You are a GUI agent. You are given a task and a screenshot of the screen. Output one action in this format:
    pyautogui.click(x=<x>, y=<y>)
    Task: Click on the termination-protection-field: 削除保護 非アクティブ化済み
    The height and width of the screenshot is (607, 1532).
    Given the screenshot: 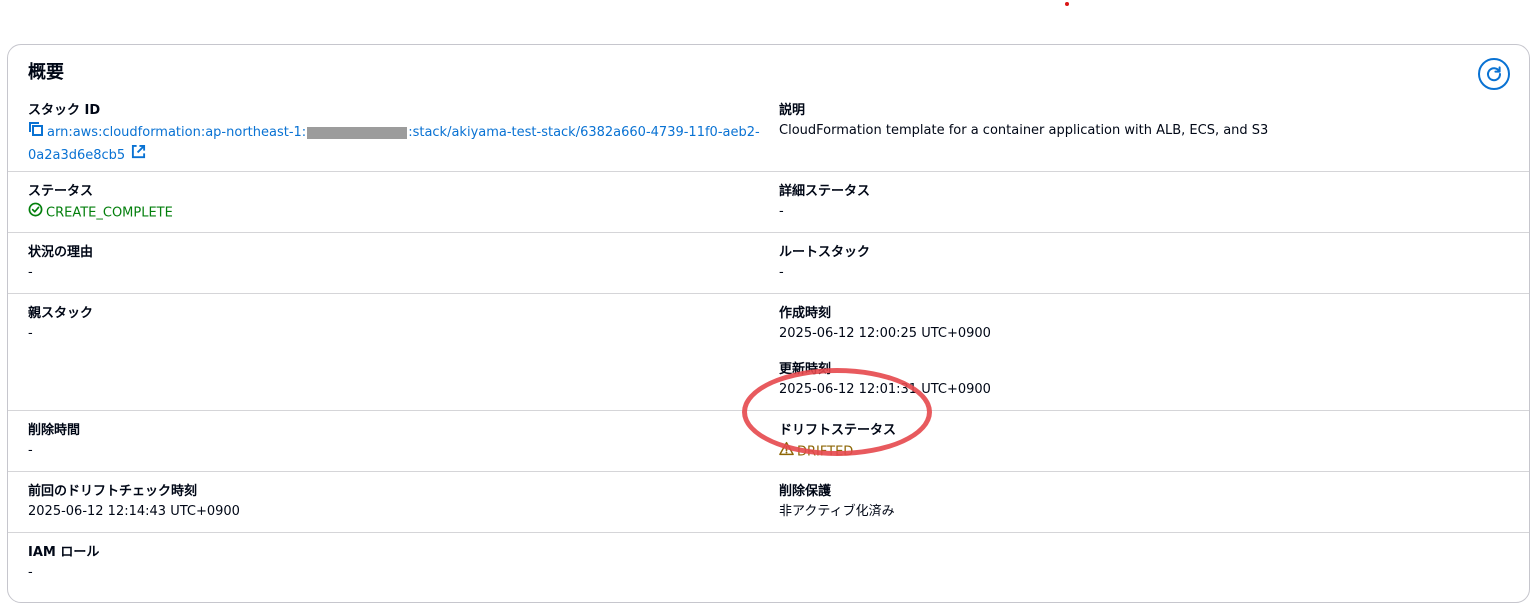 What is the action you would take?
    pyautogui.click(x=837, y=502)
    